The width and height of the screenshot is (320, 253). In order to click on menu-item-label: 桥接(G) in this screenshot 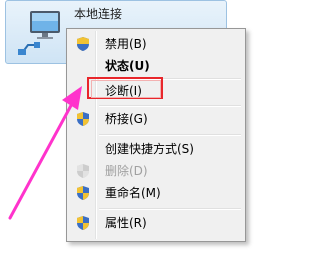, I will do `click(126, 119)`.